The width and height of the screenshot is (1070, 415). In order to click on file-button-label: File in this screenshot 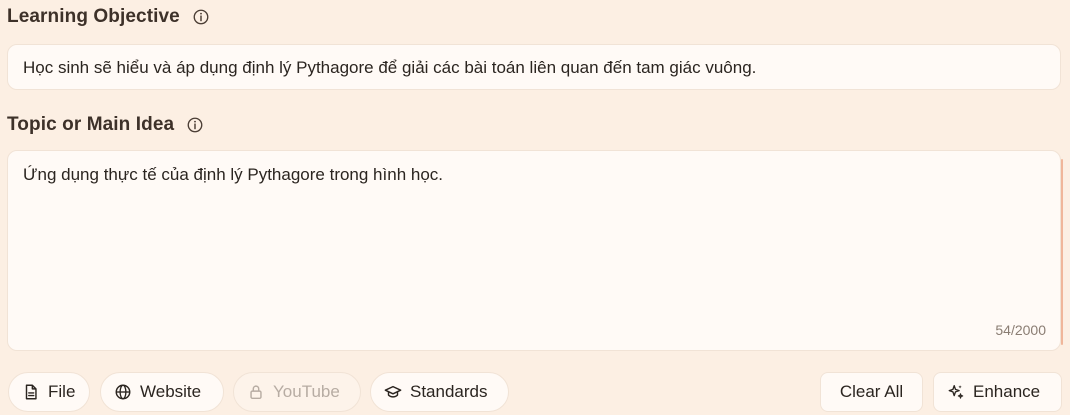, I will do `click(62, 391)`.